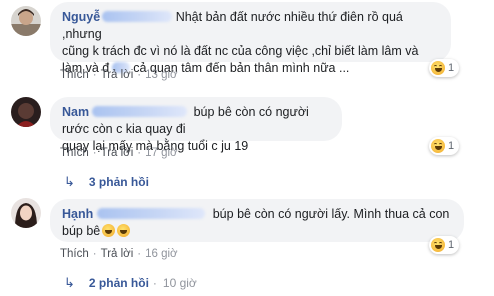  I want to click on timestamp: 16 giờ, so click(161, 254).